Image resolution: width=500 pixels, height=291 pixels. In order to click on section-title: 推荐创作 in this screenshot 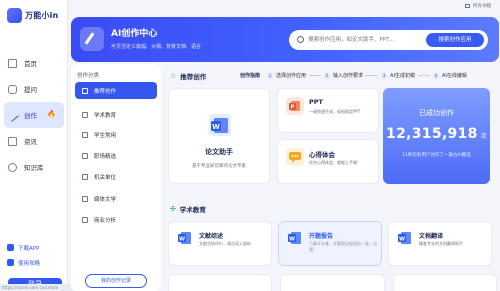, I will do `click(193, 77)`.